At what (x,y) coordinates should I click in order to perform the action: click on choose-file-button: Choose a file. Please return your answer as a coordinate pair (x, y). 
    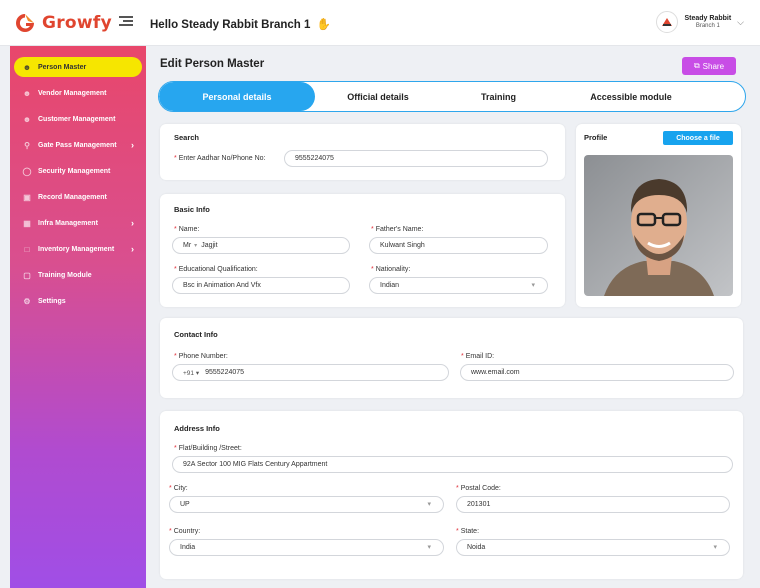
    Looking at the image, I should click on (698, 138).